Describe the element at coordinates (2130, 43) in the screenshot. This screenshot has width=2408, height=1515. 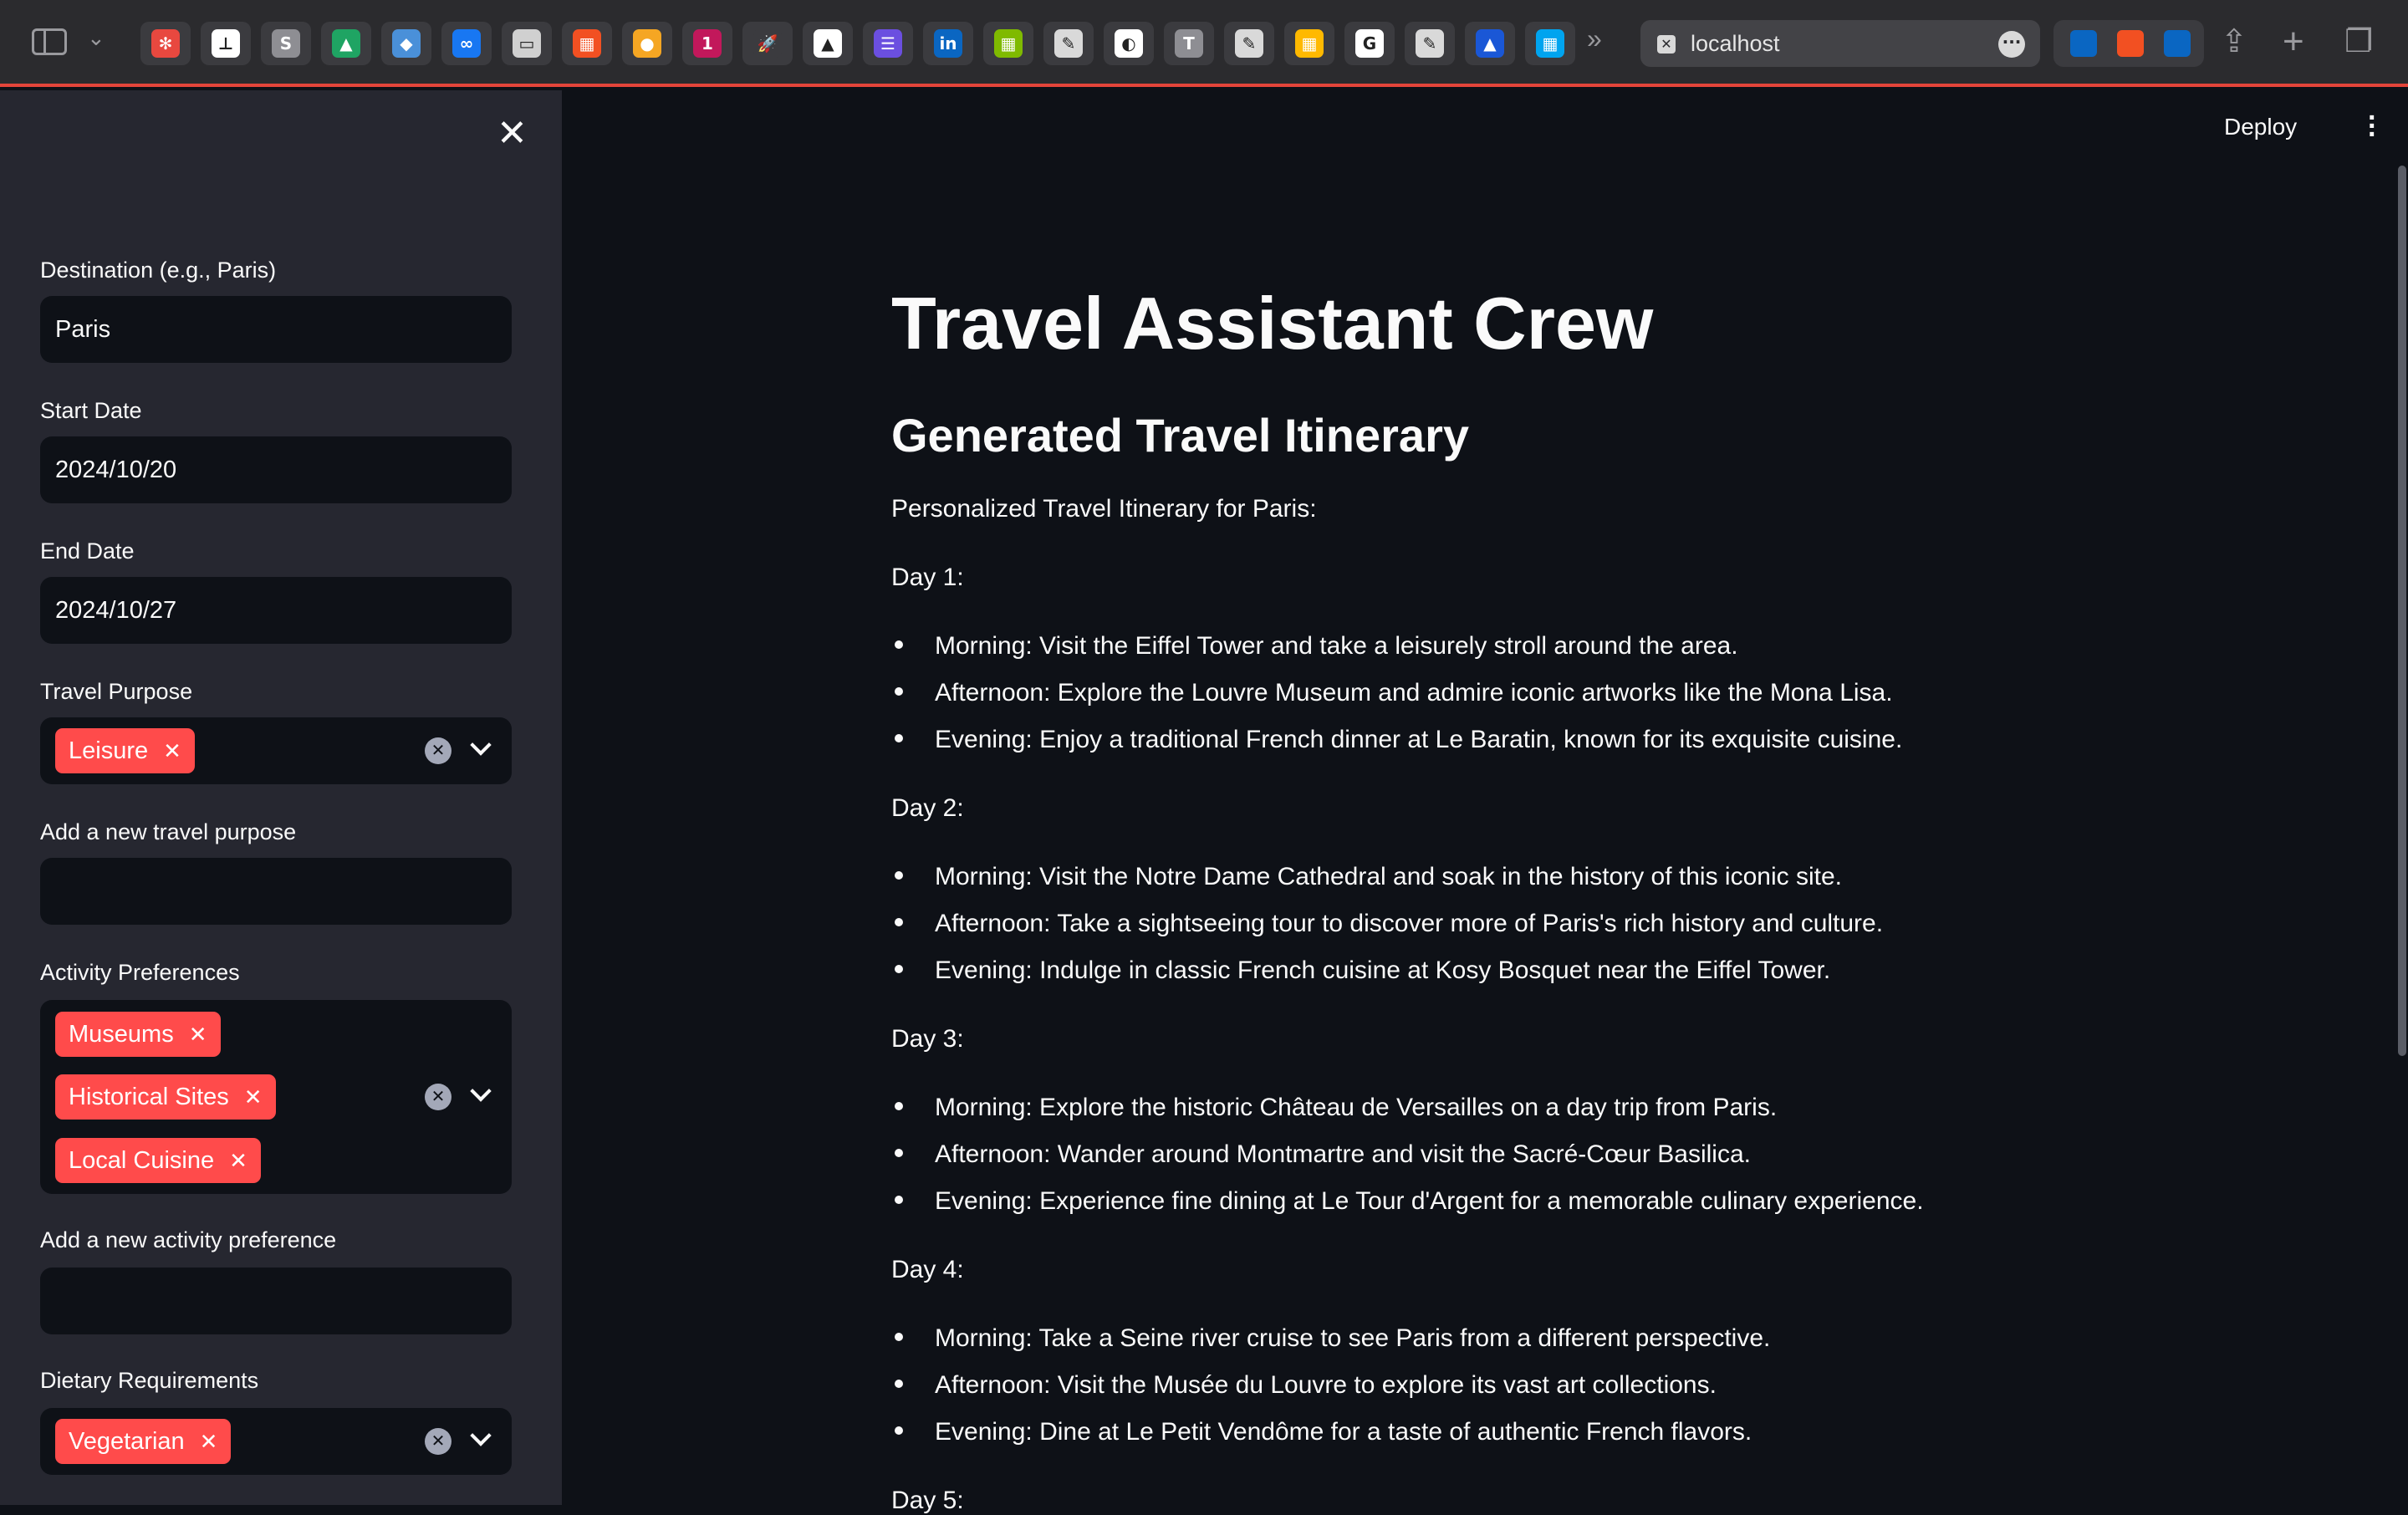
I see `tab-microsoft-icon` at that location.